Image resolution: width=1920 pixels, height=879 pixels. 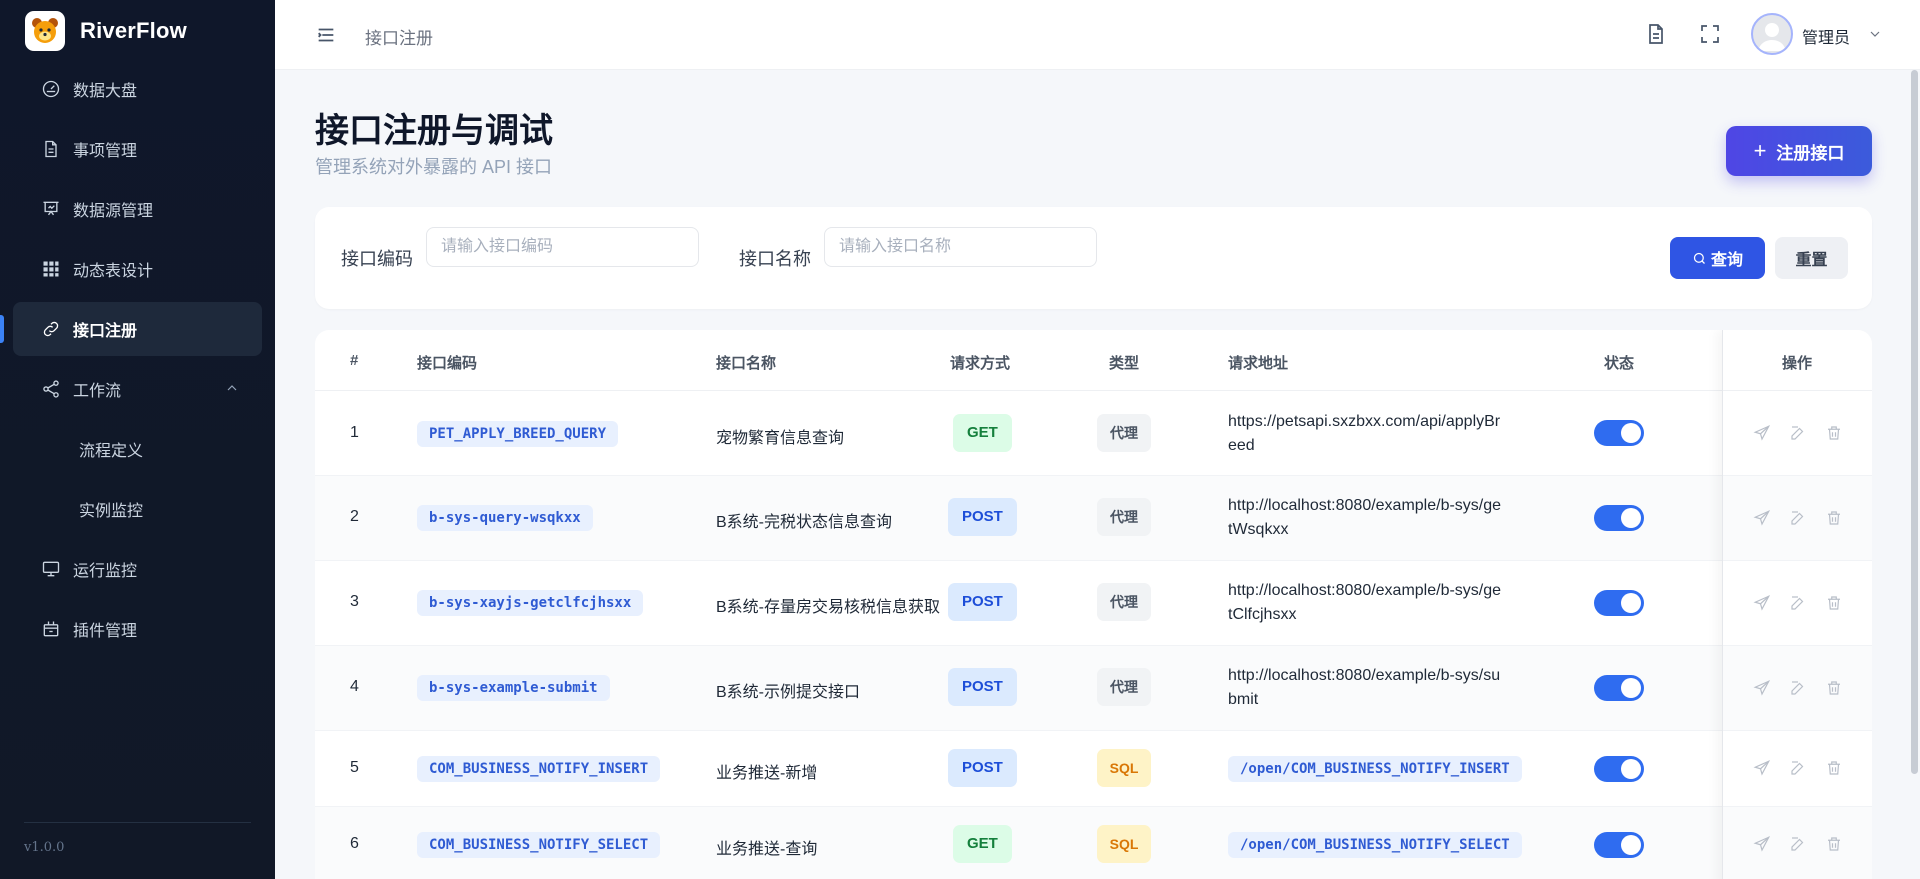 I want to click on column-header-status: 状态, so click(x=1619, y=363).